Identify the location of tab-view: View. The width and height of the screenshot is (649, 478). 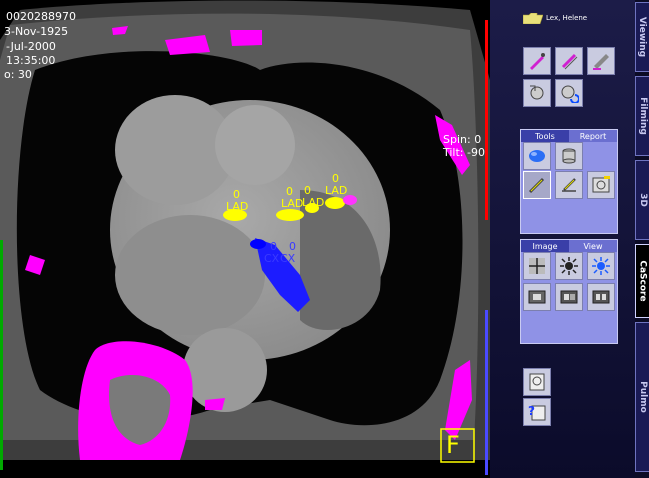
(593, 246).